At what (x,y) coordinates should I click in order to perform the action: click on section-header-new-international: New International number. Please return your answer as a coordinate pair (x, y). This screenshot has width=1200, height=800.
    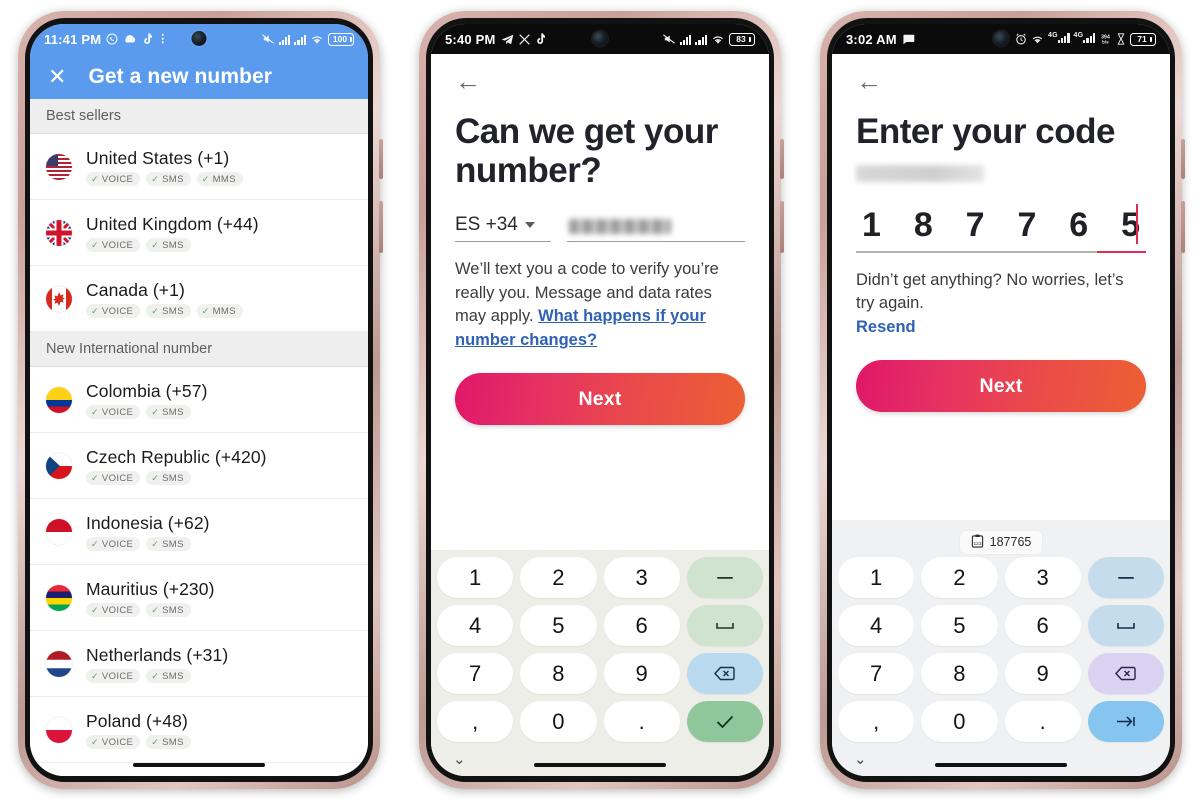
    Looking at the image, I should click on (199, 349).